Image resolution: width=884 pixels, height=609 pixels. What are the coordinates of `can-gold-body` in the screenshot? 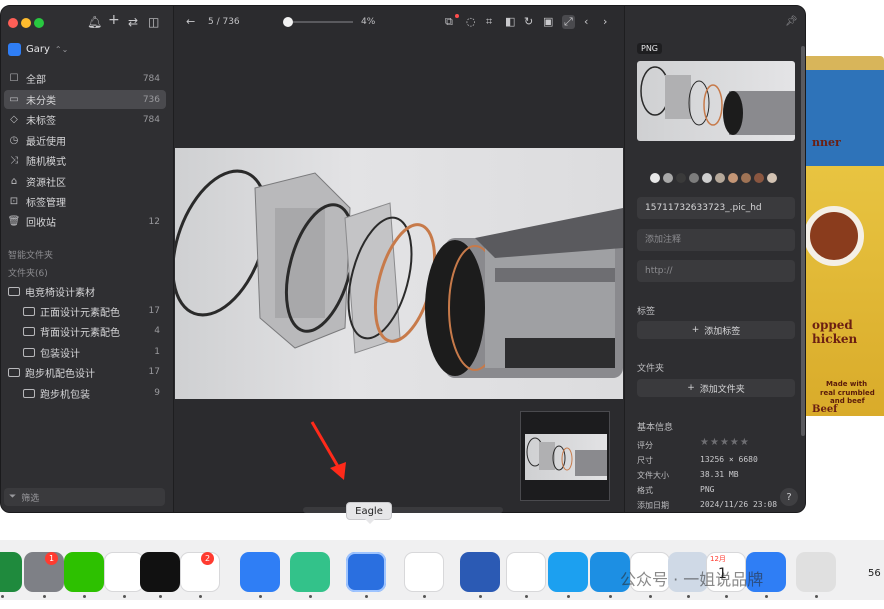 It's located at (841, 291).